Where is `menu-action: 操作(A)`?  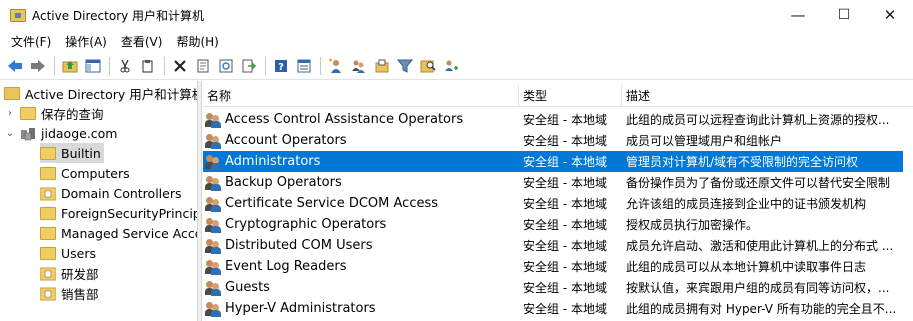
menu-action: 操作(A) is located at coordinates (86, 41).